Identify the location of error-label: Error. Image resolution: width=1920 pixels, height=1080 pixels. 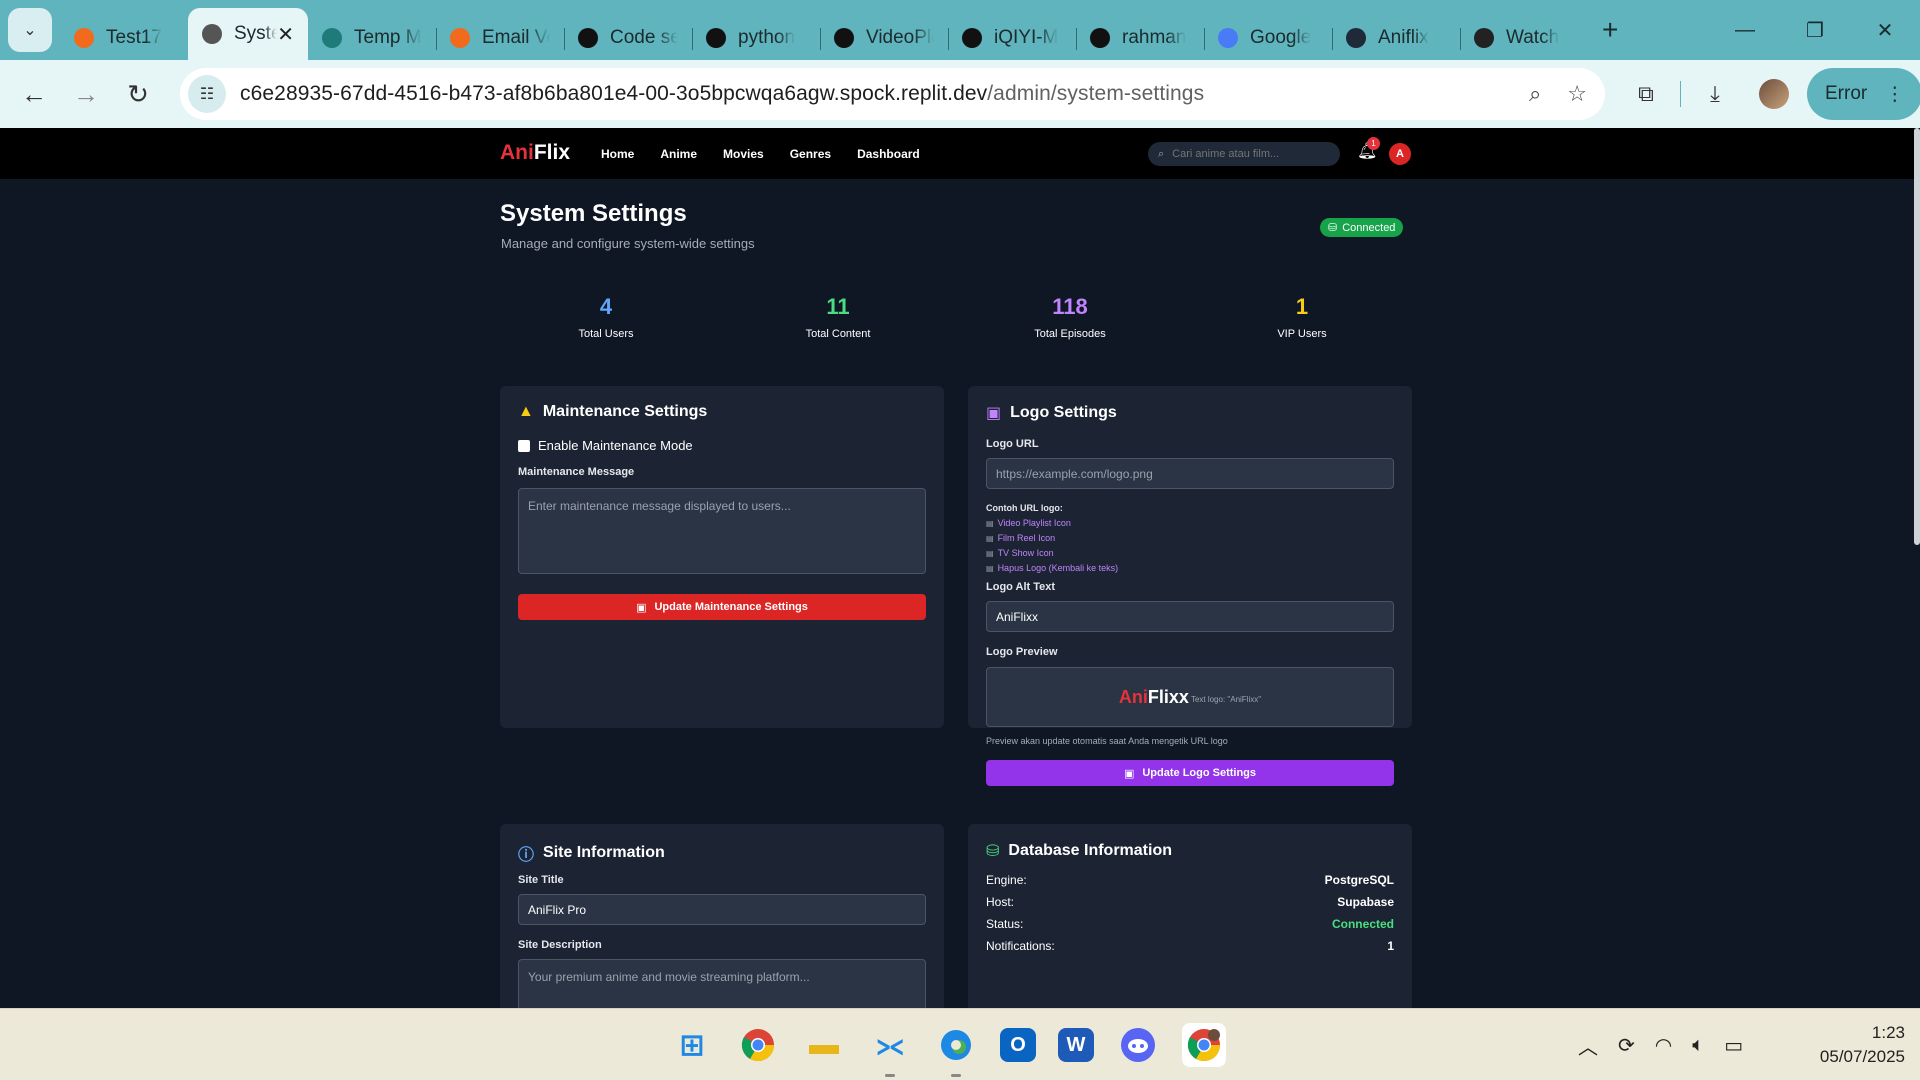
(1846, 93).